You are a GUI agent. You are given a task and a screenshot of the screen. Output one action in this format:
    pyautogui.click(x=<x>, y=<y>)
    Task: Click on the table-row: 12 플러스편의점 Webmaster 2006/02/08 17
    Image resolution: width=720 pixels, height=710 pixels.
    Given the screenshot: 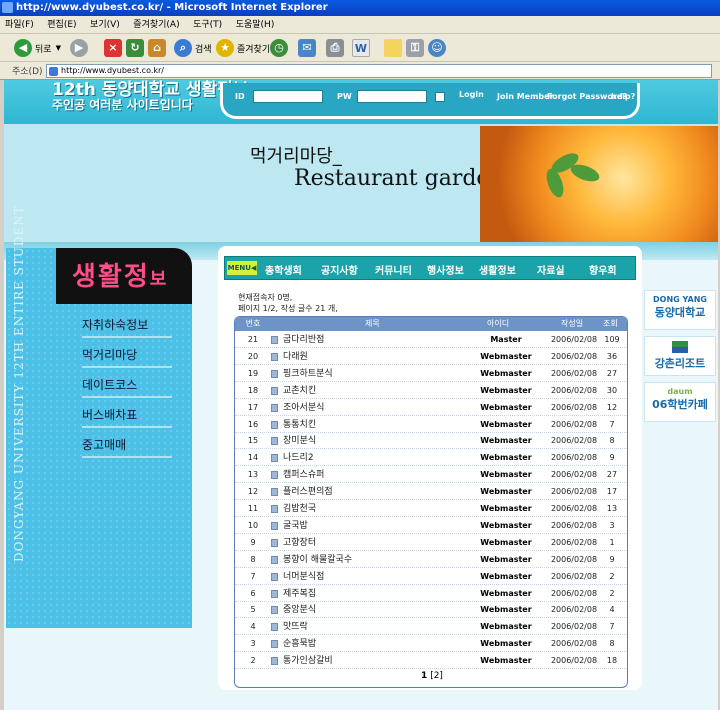 What is the action you would take?
    pyautogui.click(x=431, y=492)
    